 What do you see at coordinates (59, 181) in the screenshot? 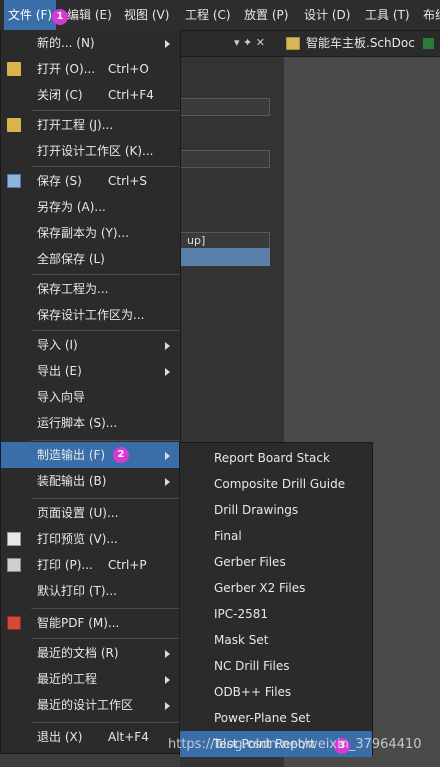
I see `file-menu-item-label: 保存 (S)` at bounding box center [59, 181].